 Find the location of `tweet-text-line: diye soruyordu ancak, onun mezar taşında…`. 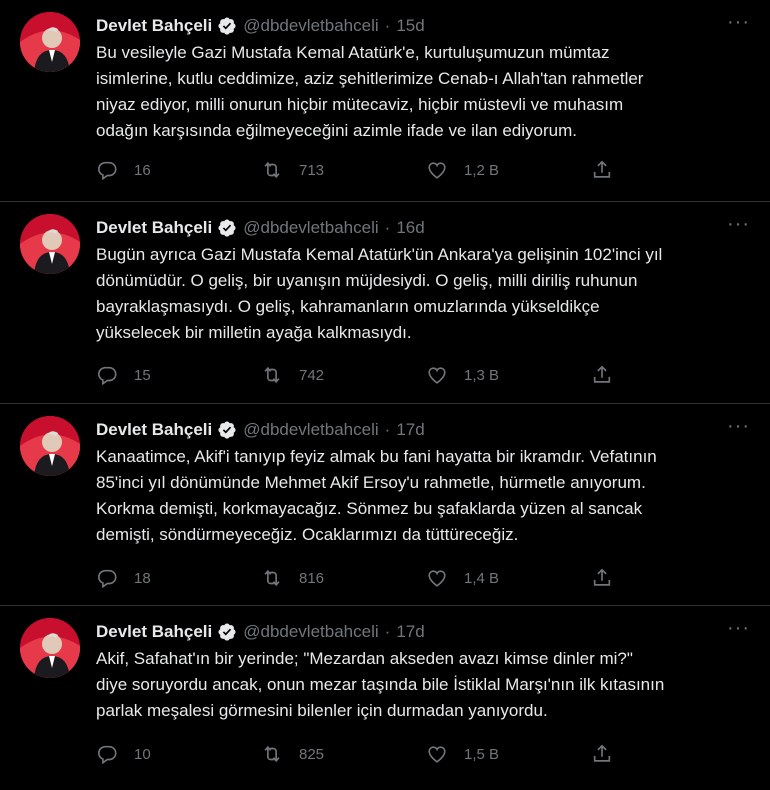

tweet-text-line: diye soruyordu ancak, onun mezar taşında… is located at coordinates (380, 684).